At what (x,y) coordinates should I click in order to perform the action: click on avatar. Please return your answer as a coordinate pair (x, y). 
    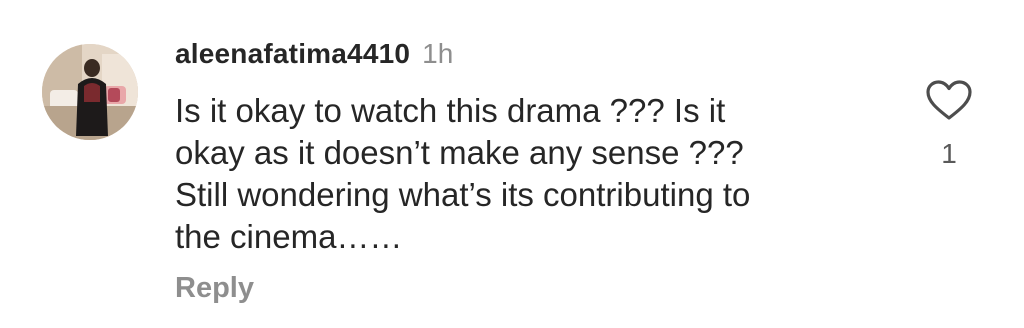
    Looking at the image, I should click on (90, 92).